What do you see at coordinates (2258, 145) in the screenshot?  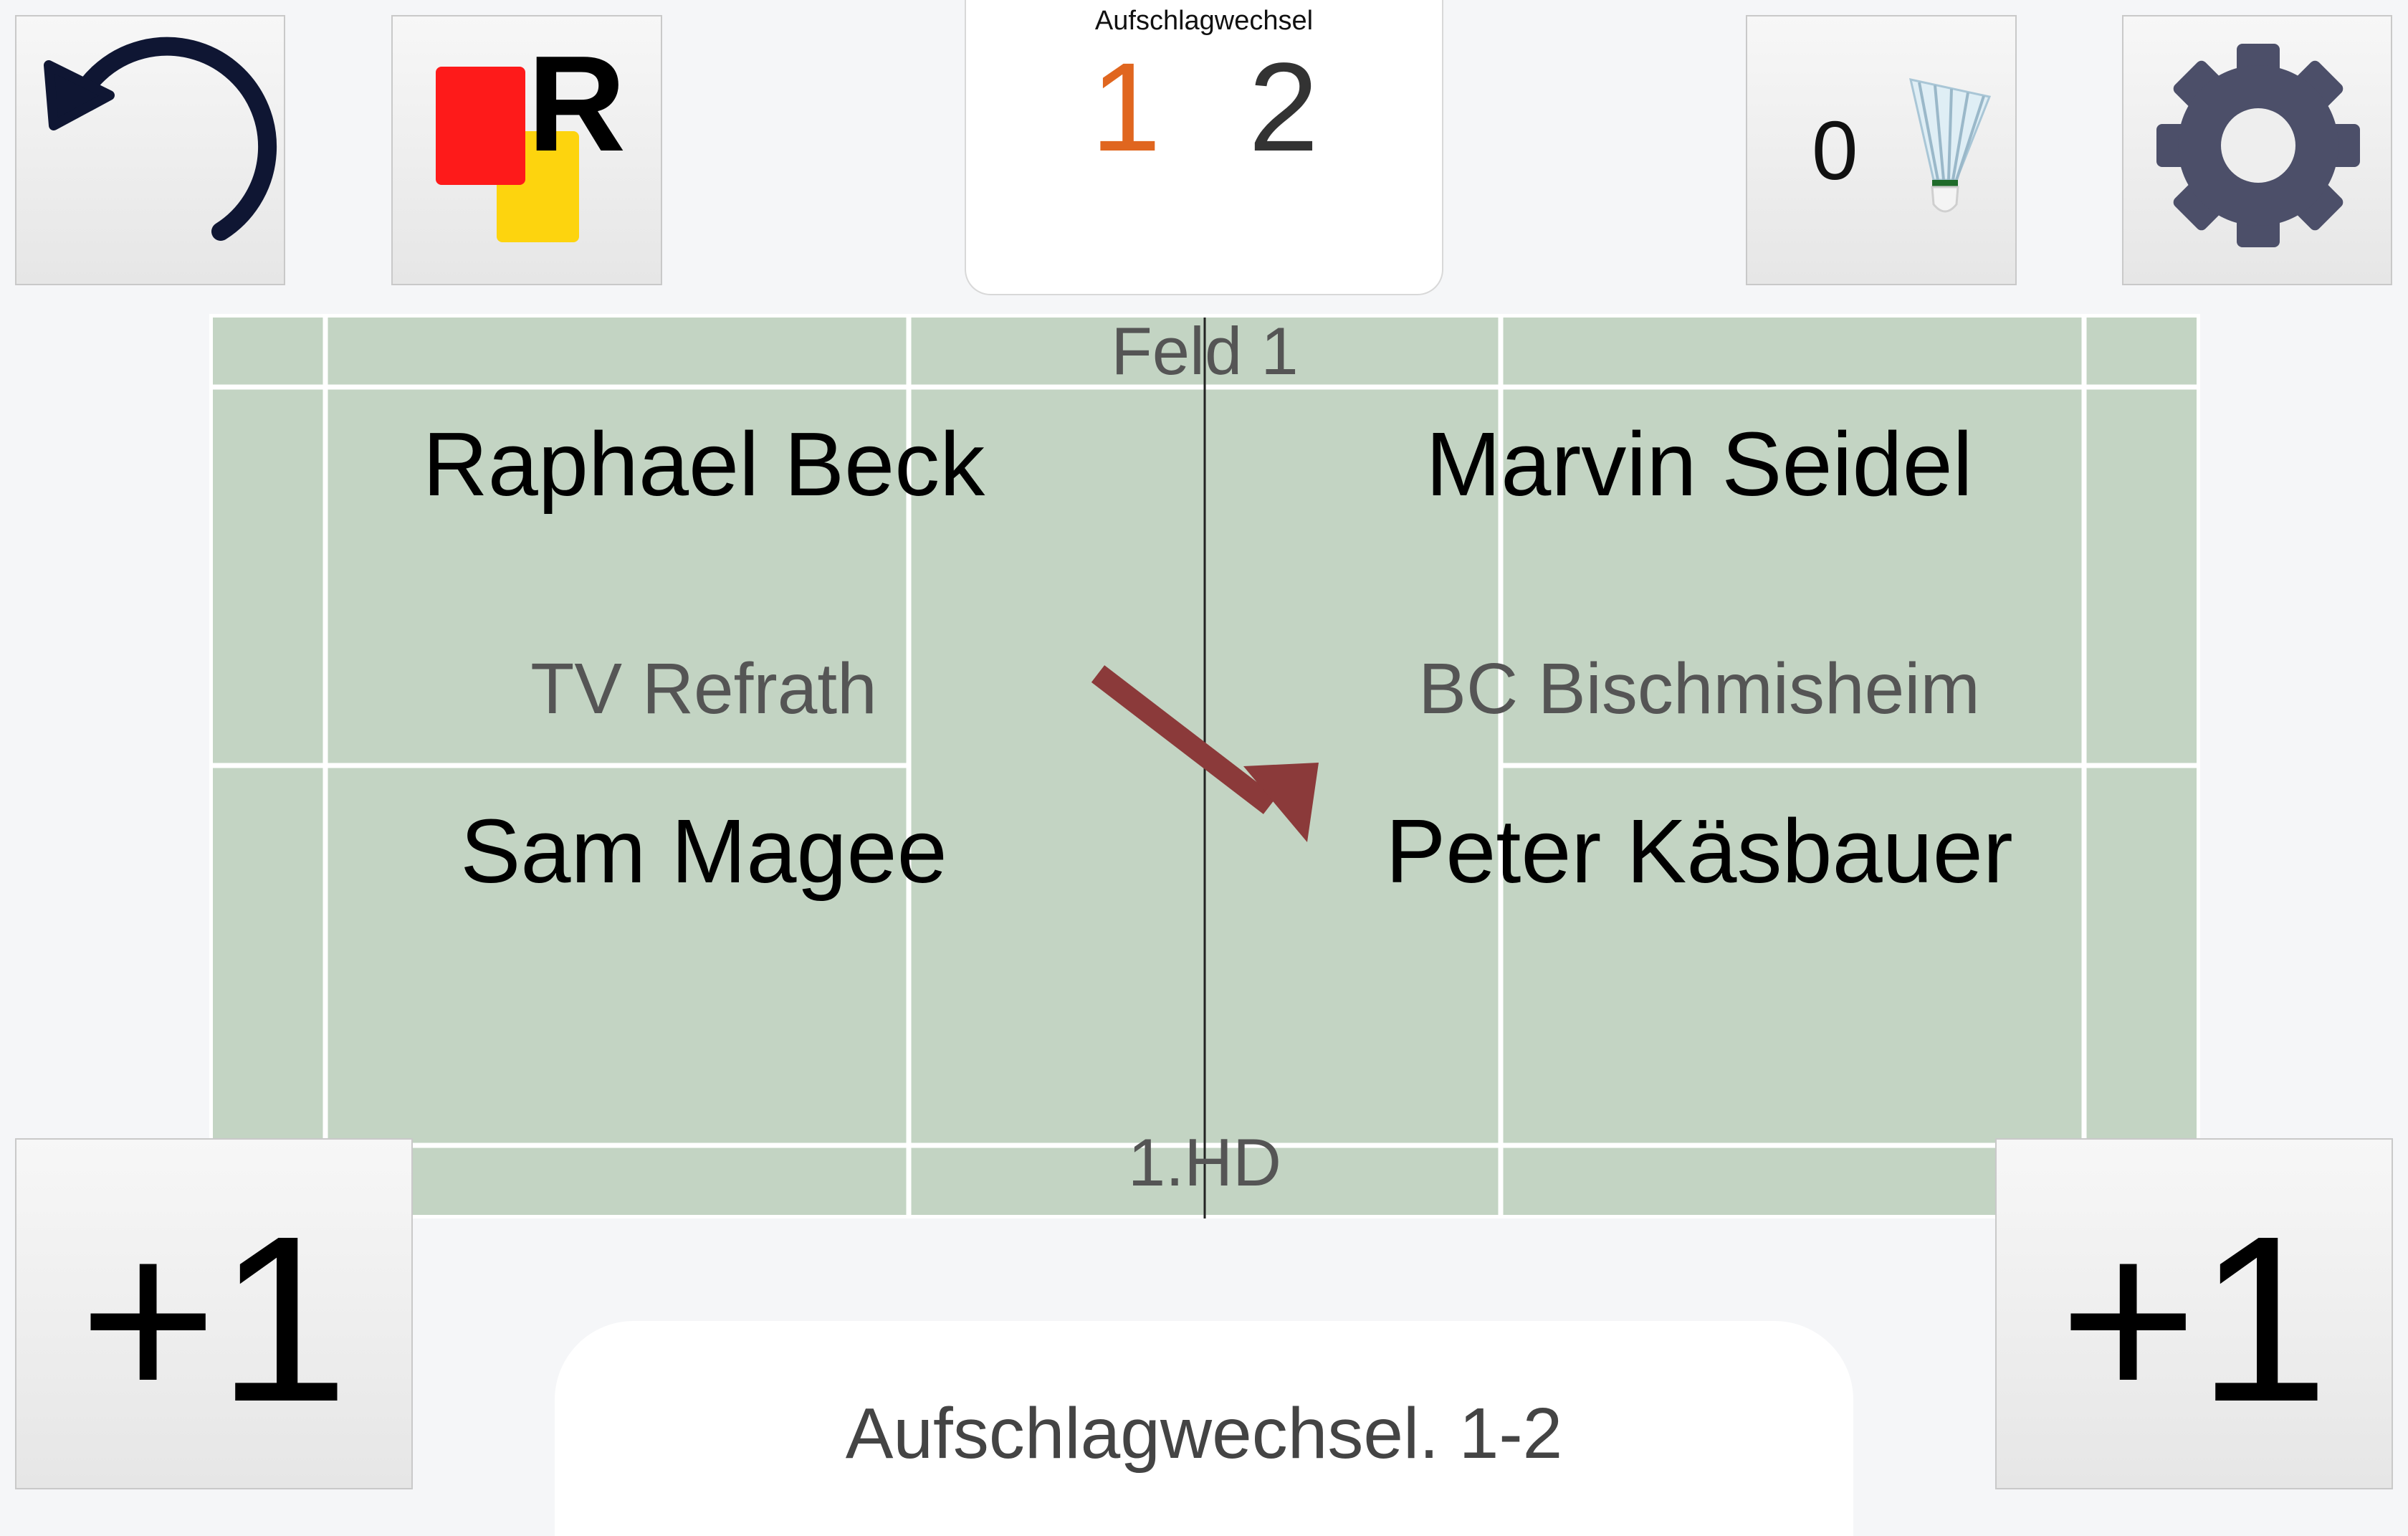 I see `gear-icon` at bounding box center [2258, 145].